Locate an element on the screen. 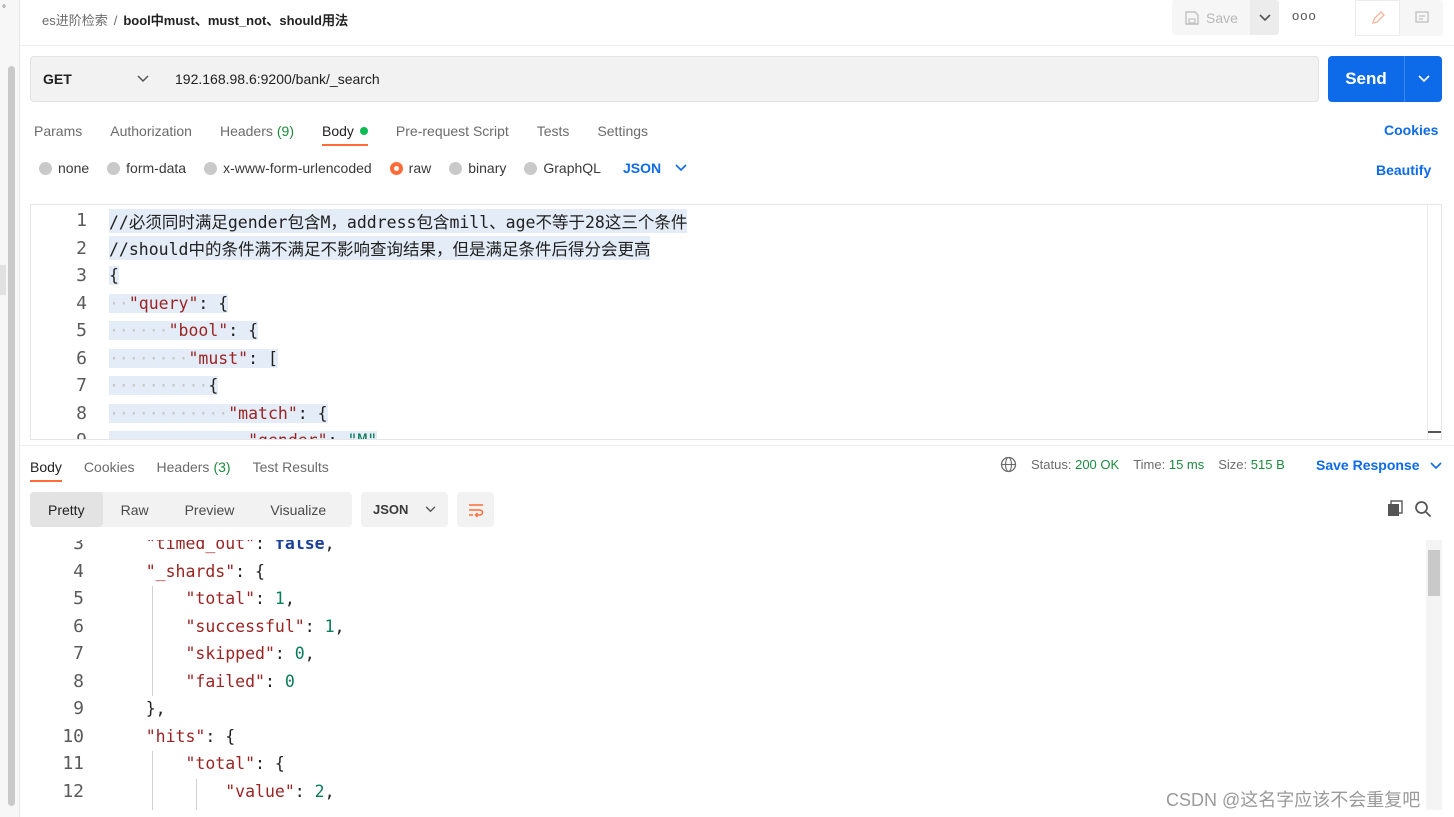 This screenshot has width=1454, height=817. tab-settings: Settings is located at coordinates (622, 131).